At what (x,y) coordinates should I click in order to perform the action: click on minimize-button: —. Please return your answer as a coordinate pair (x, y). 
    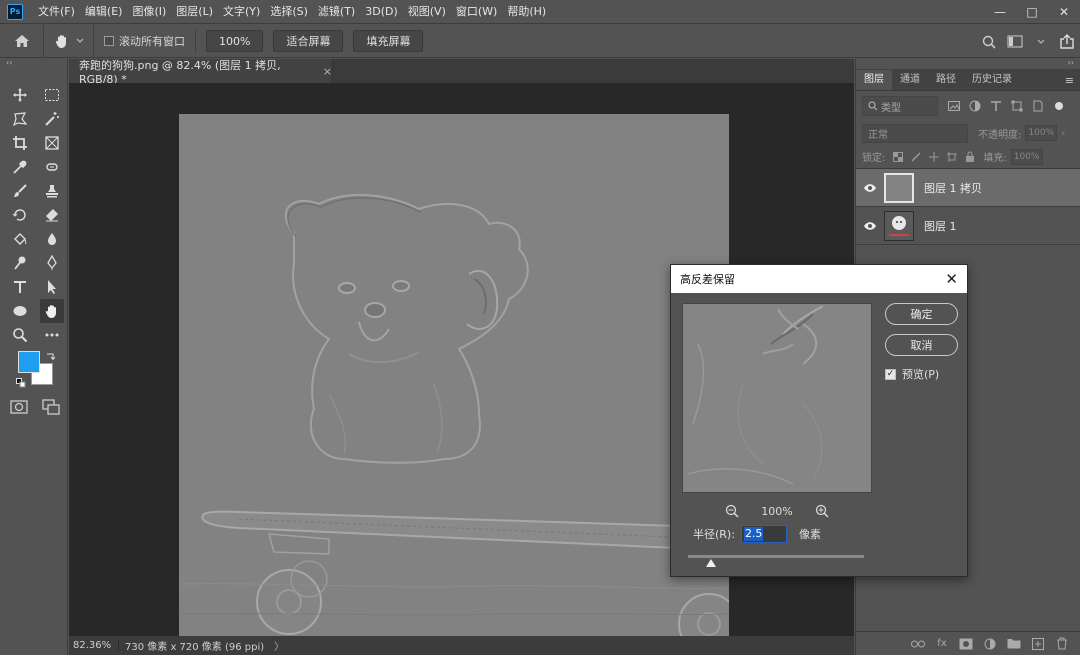
    Looking at the image, I should click on (1000, 12).